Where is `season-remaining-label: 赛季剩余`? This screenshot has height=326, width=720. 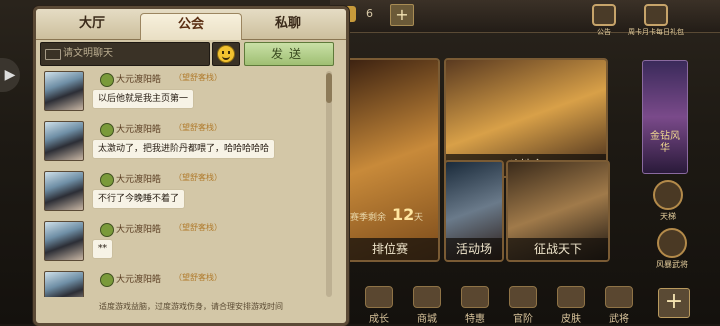 season-remaining-label: 赛季剩余 is located at coordinates (368, 218).